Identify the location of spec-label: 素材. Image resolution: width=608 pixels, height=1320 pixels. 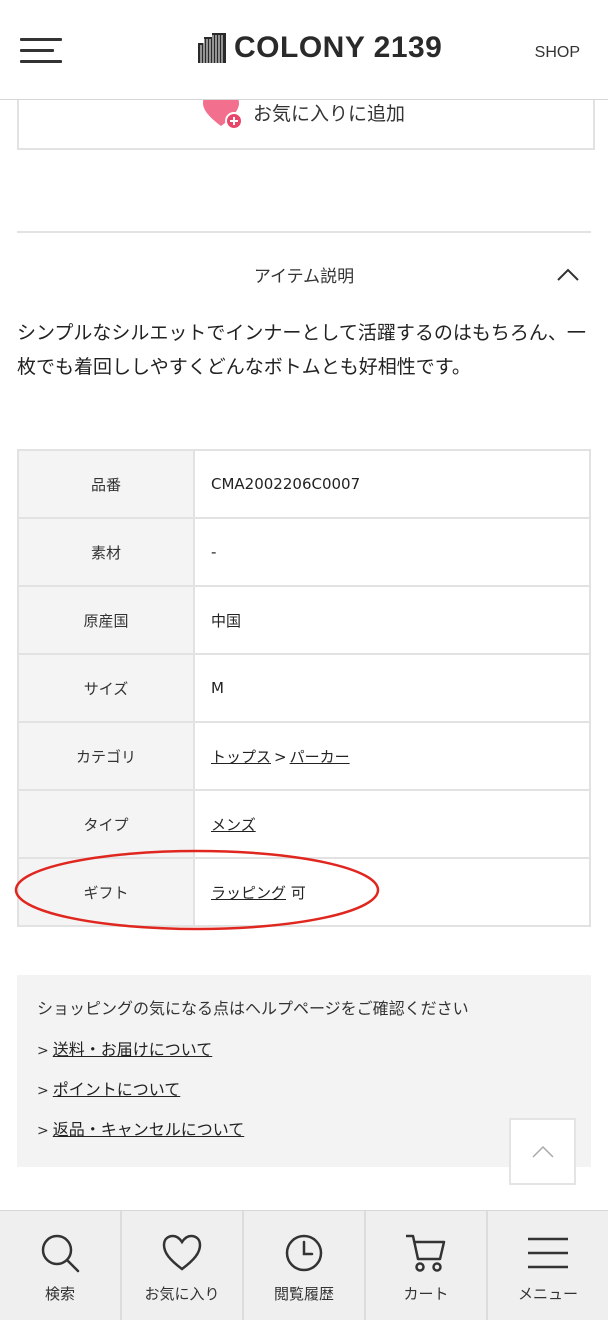
(106, 552).